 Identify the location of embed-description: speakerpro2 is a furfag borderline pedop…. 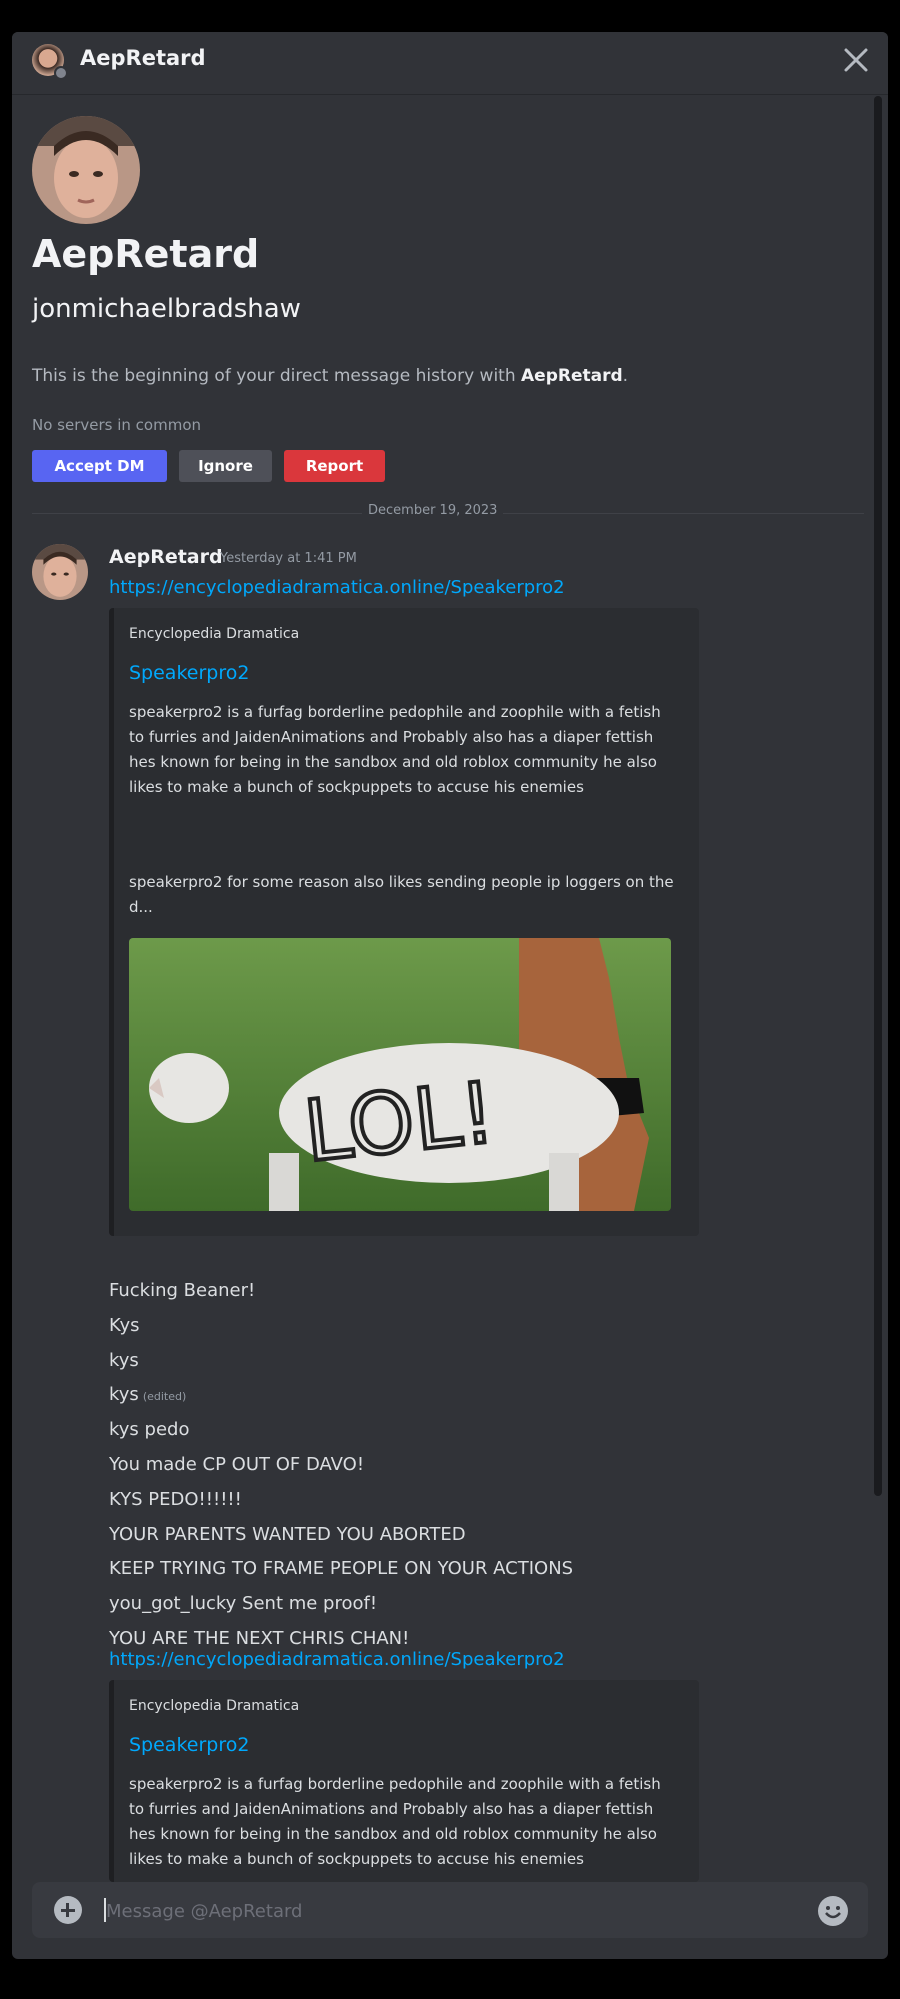
(395, 749).